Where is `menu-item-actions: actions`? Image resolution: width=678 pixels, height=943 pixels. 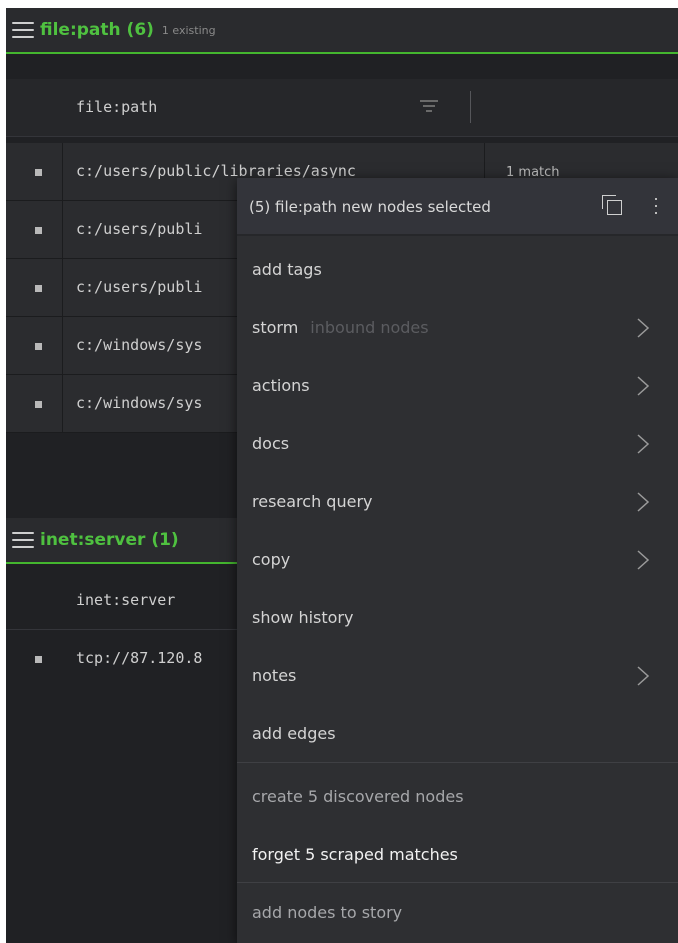 menu-item-actions: actions is located at coordinates (457, 386).